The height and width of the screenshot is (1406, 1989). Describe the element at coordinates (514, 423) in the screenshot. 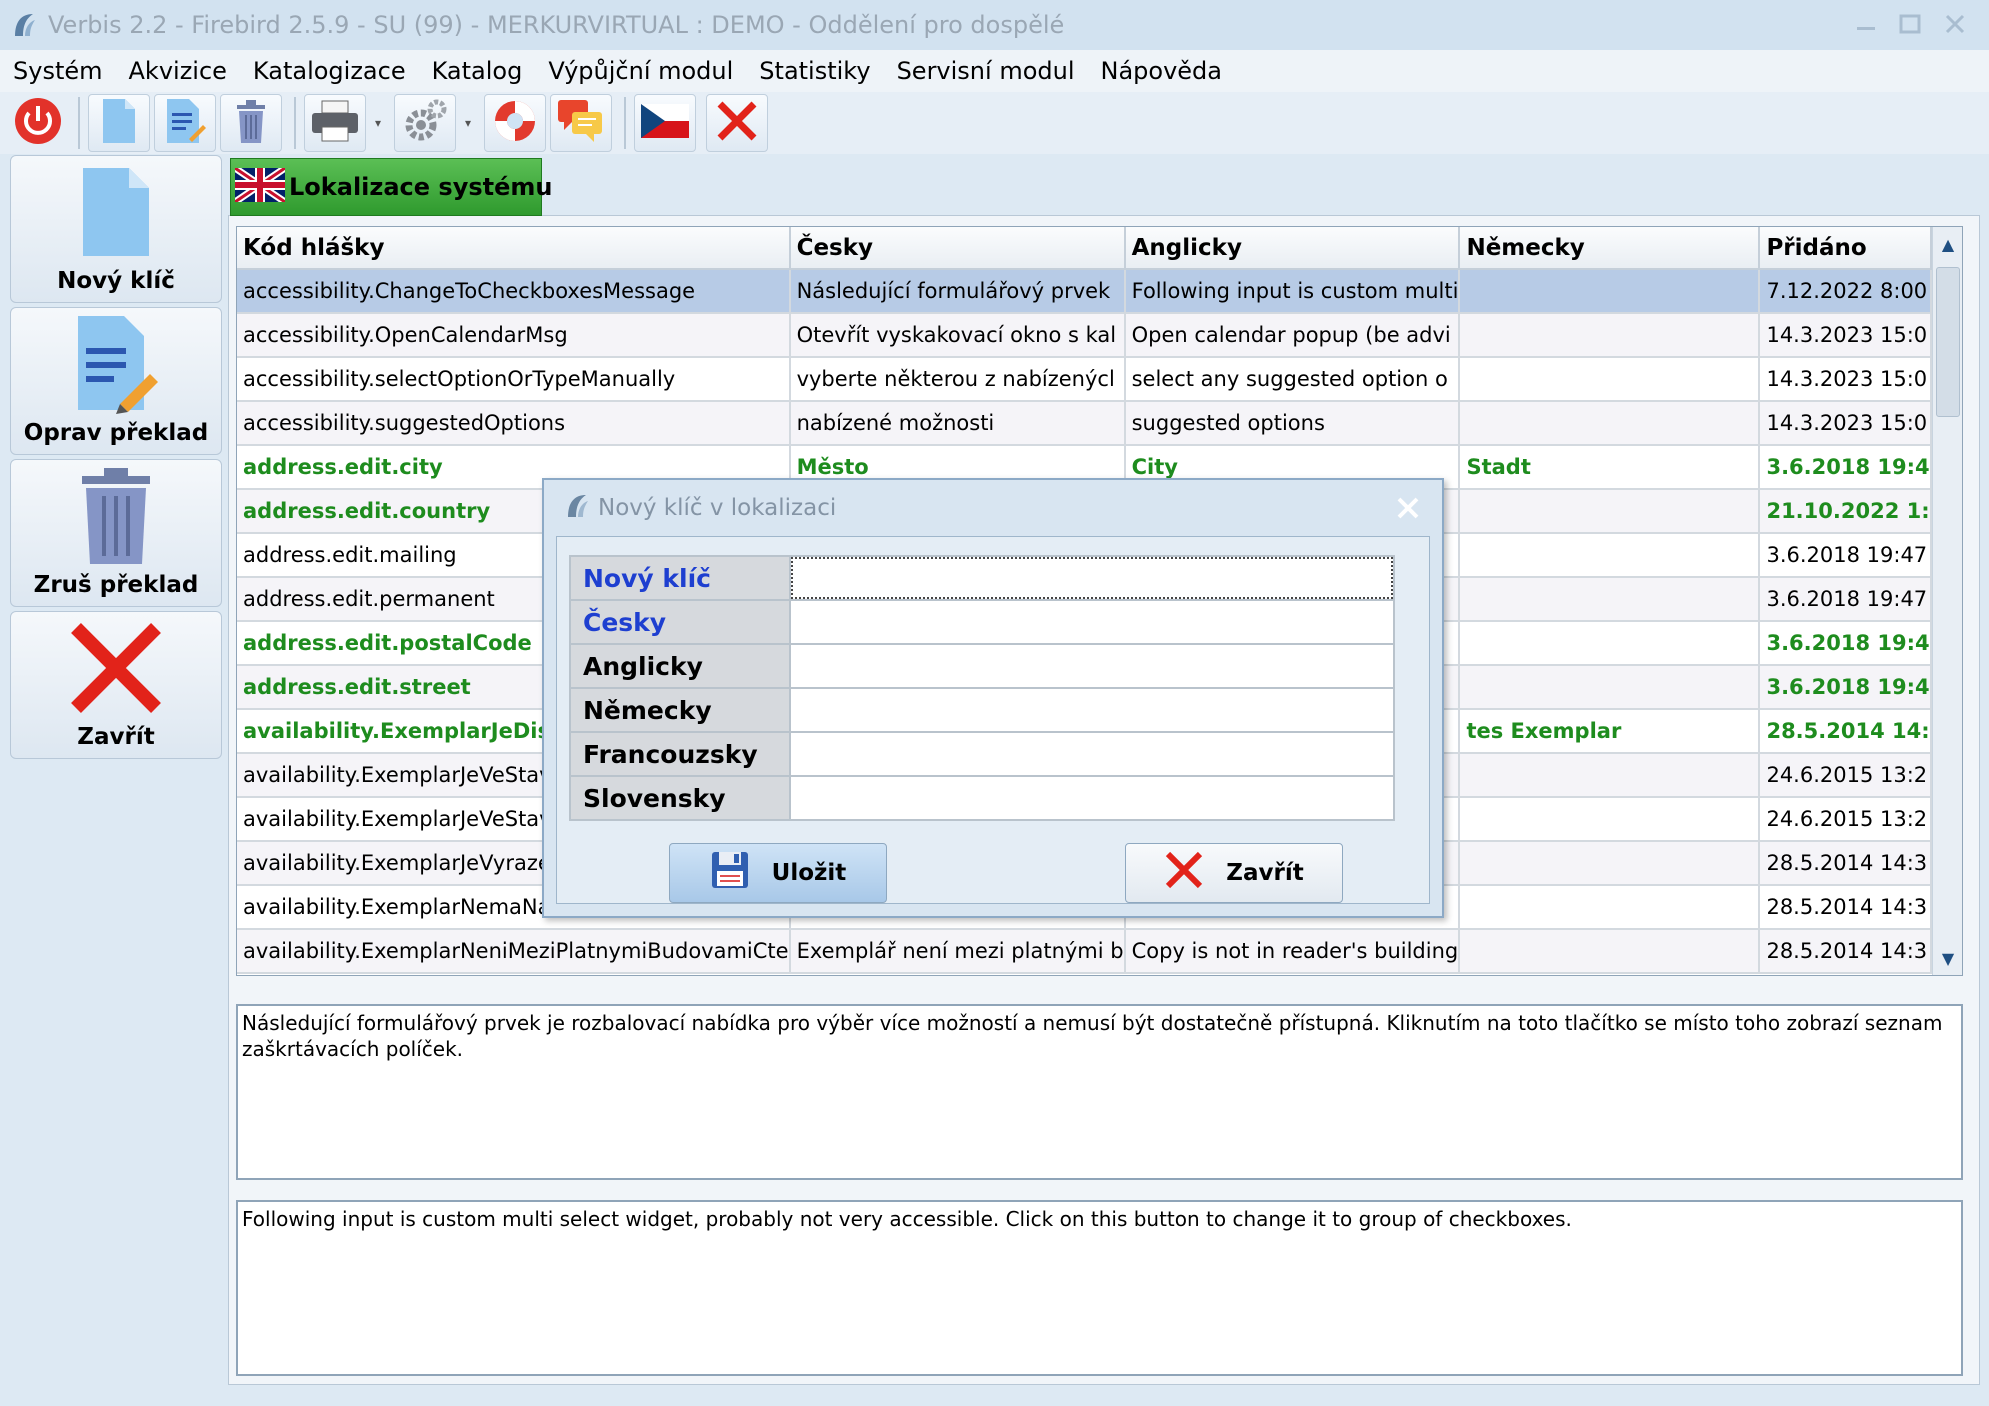

I see `cell-key: accessibility.suggestedOptions` at that location.